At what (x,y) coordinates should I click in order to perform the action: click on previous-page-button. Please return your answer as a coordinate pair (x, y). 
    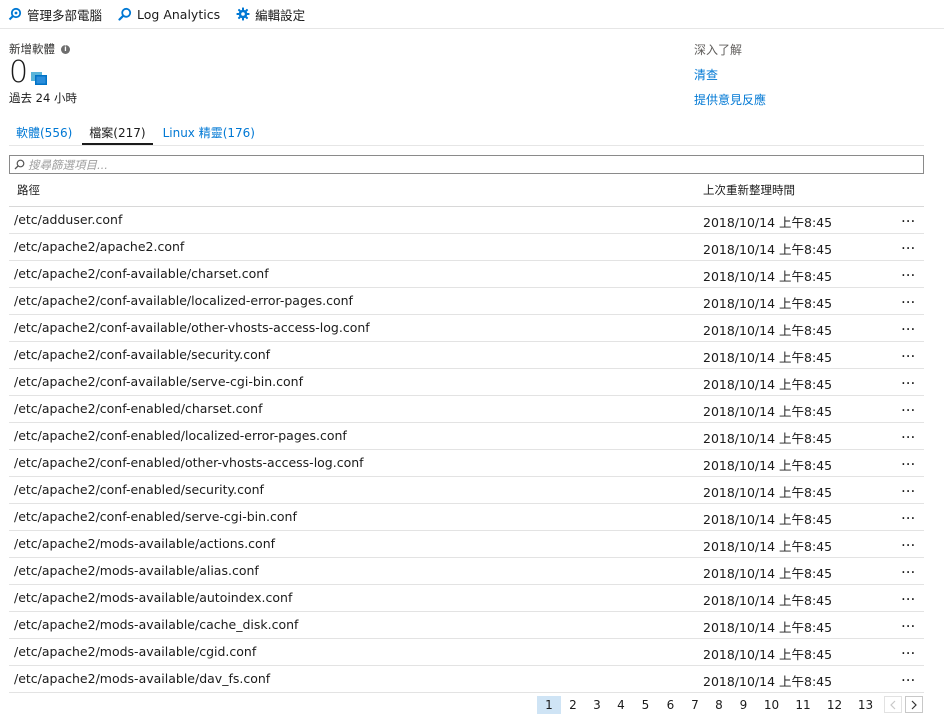
    Looking at the image, I should click on (893, 704).